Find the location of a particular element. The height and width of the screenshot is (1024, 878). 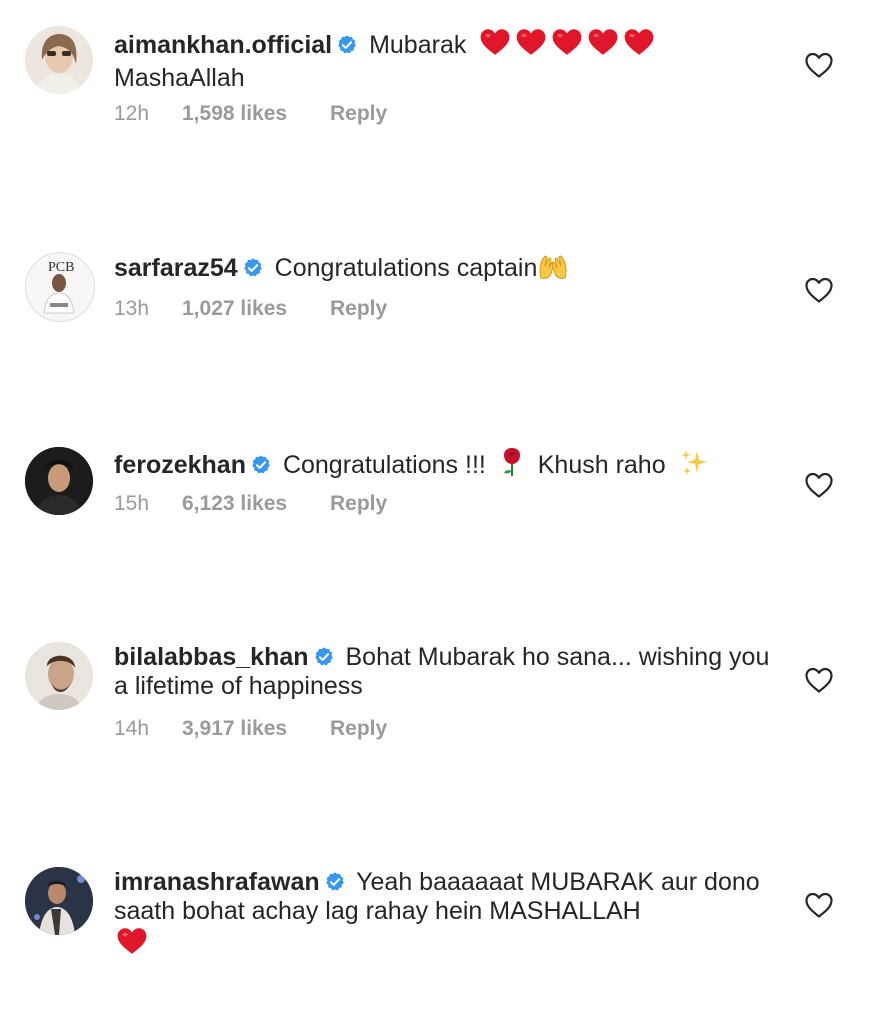

likes-count: 6,123 likes is located at coordinates (256, 504).